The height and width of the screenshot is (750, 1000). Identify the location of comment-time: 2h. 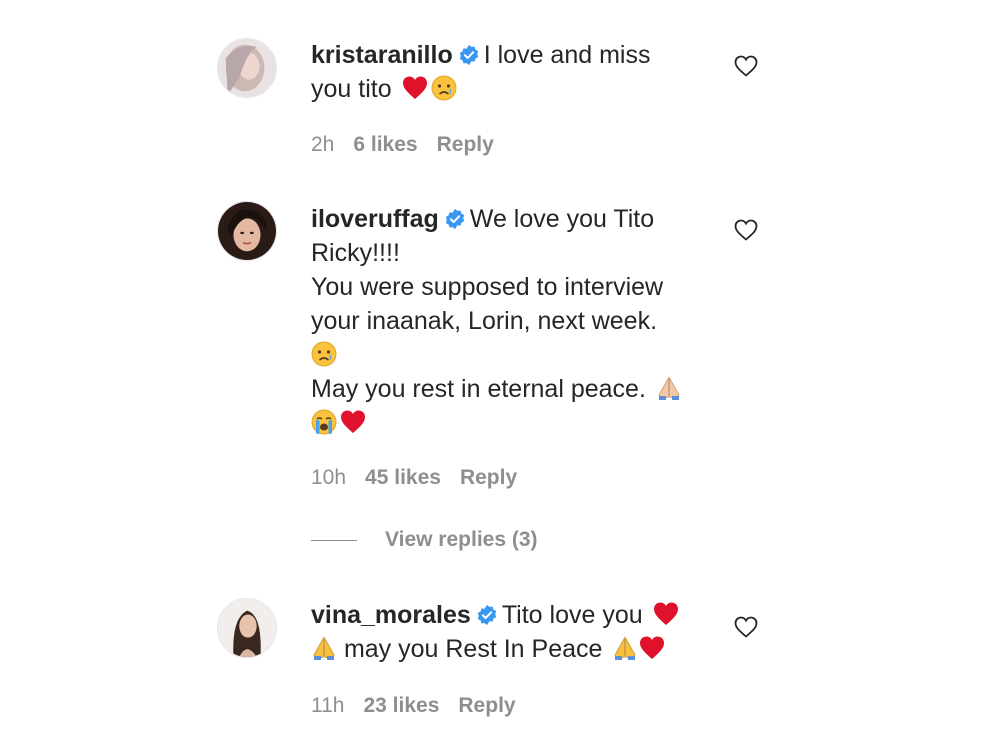
(322, 144).